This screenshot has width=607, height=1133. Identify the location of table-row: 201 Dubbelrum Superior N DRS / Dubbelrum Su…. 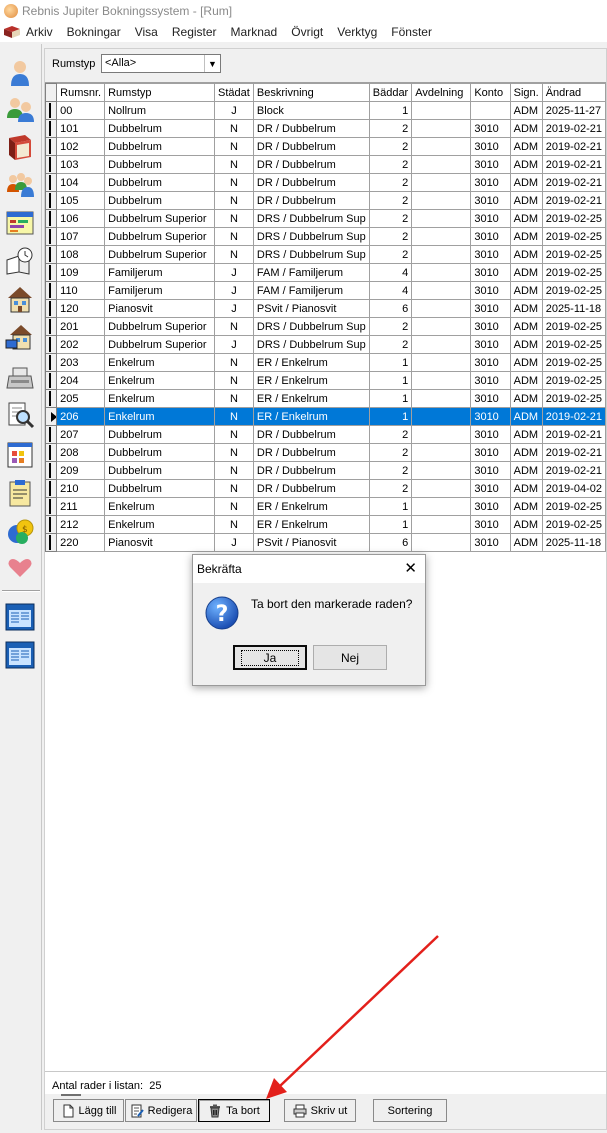
(325, 326).